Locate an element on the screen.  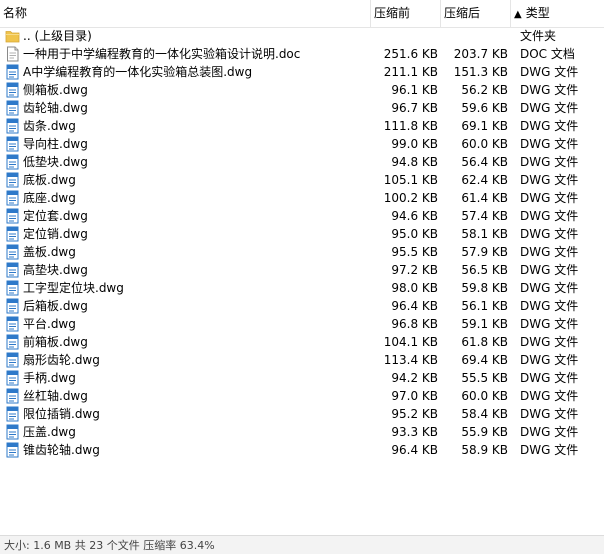
file-row: 后箱板.dwg 96.4 KB 56.1 KB DWG 文件 is located at coordinates (302, 306).